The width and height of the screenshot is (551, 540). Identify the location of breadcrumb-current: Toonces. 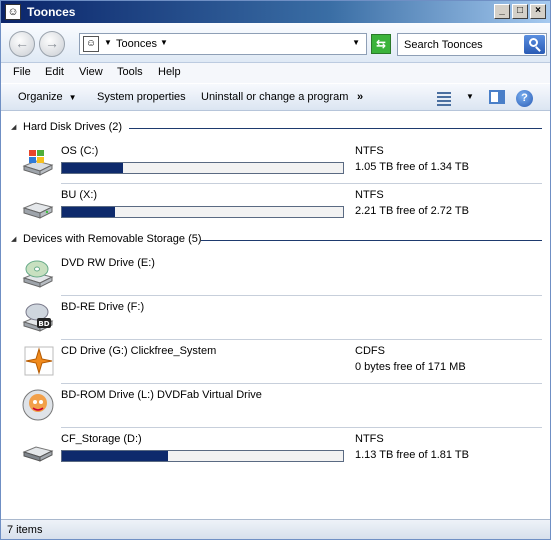
(136, 44).